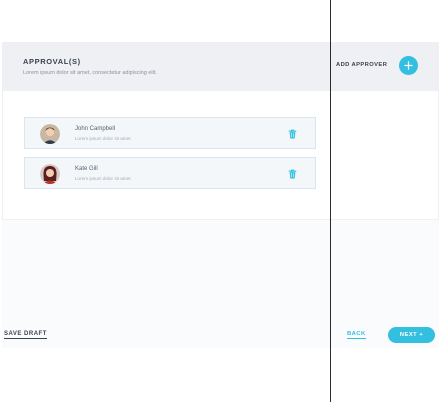 This screenshot has width=441, height=402. Describe the element at coordinates (86, 169) in the screenshot. I see `approver-name: Kate Gill` at that location.